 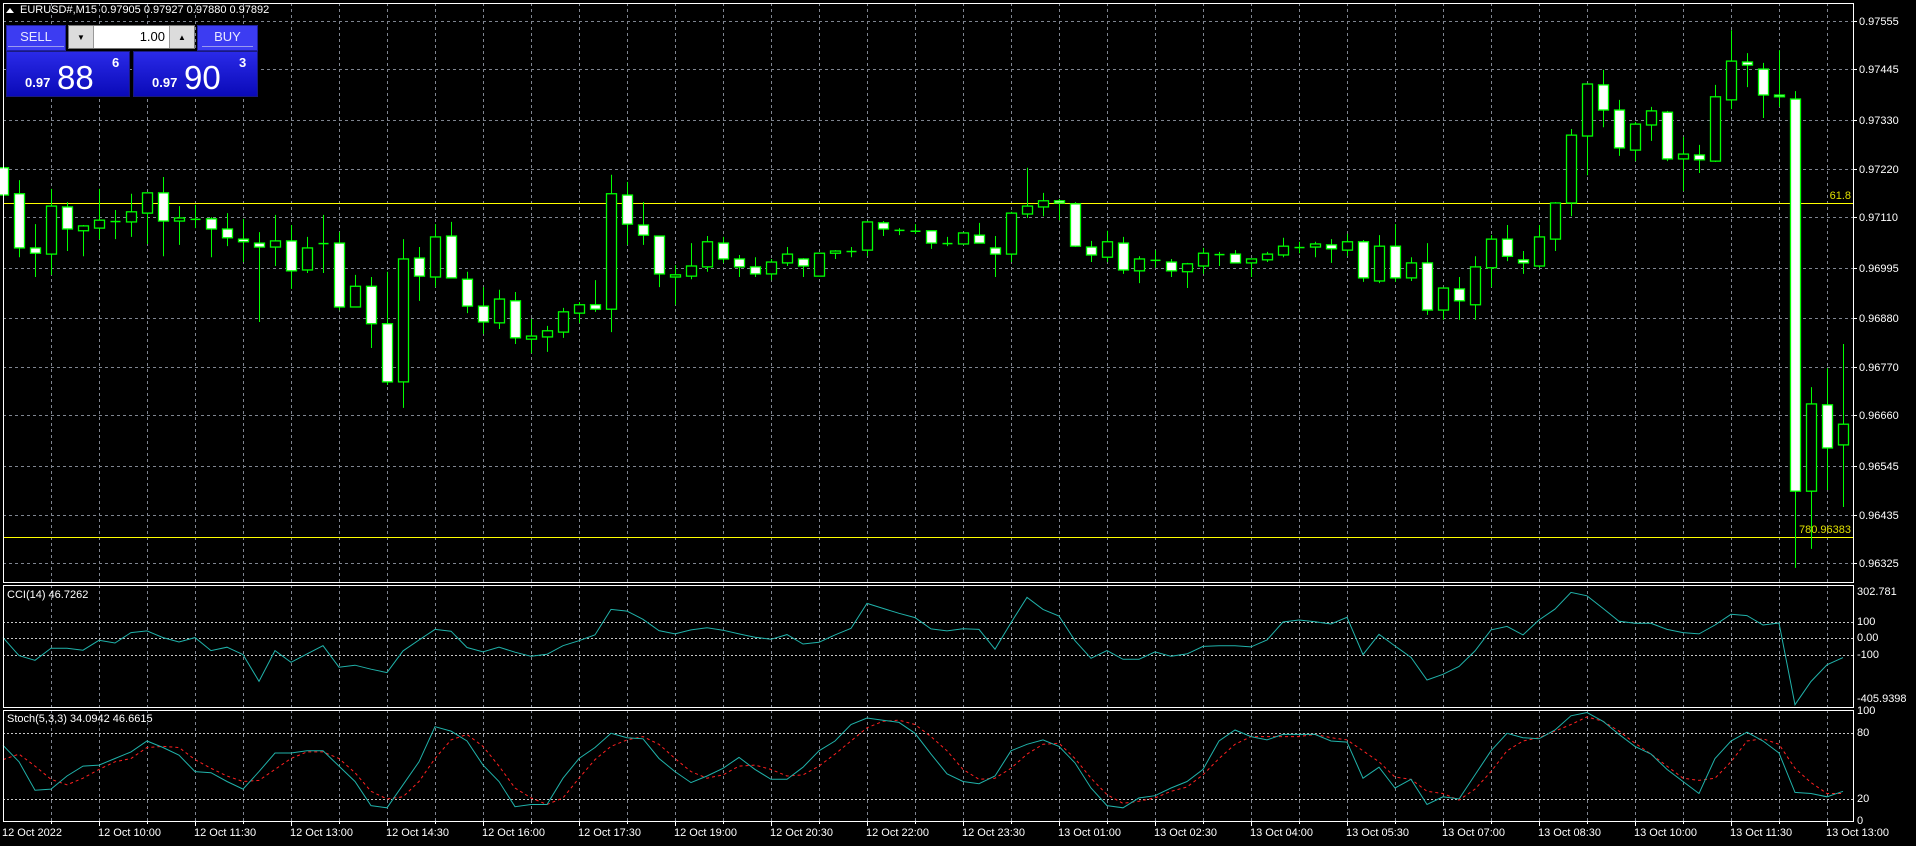 I want to click on decrease-lot-icon: ▼, so click(x=81, y=37).